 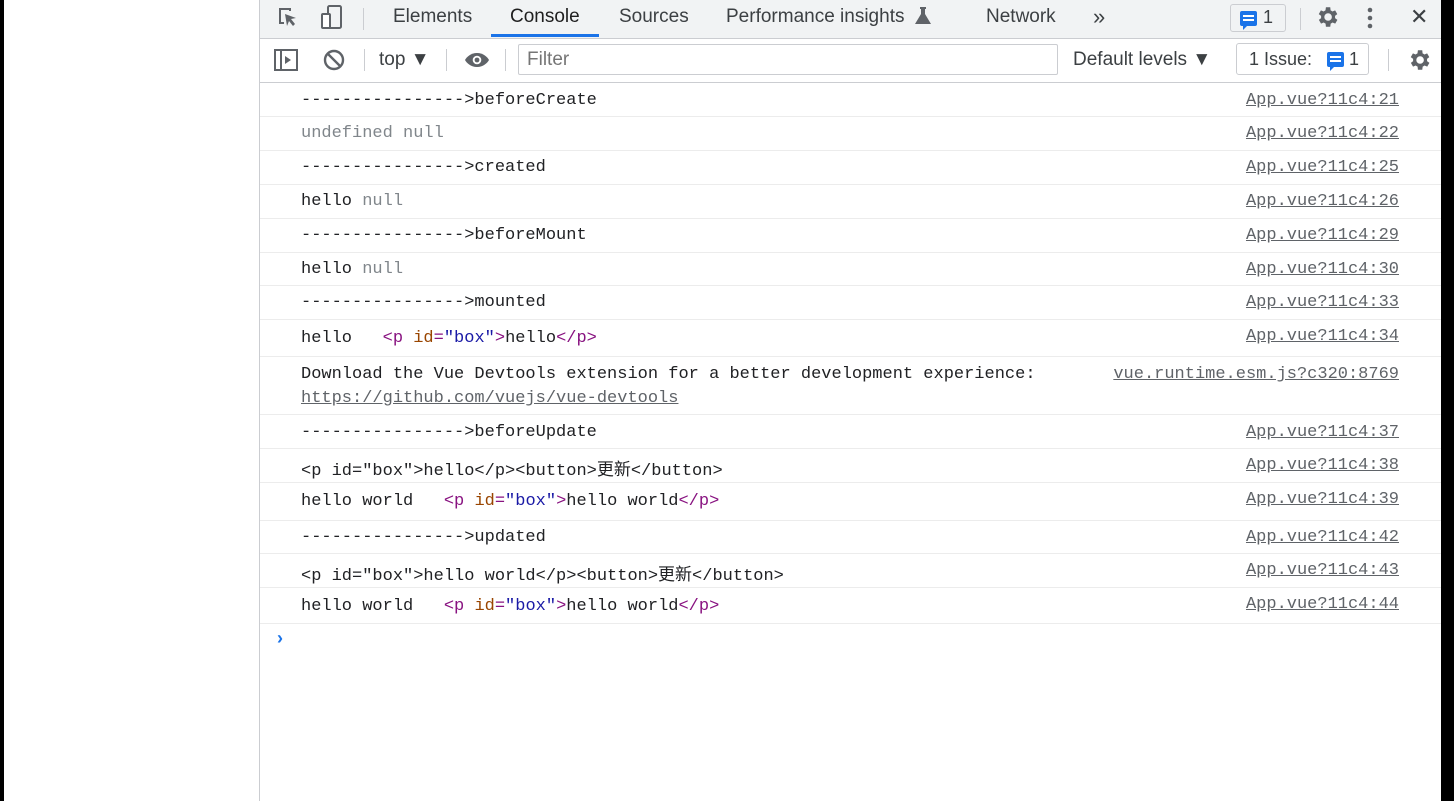 I want to click on console-message: hello world <p id="box">hello world</p>, so click(x=510, y=501).